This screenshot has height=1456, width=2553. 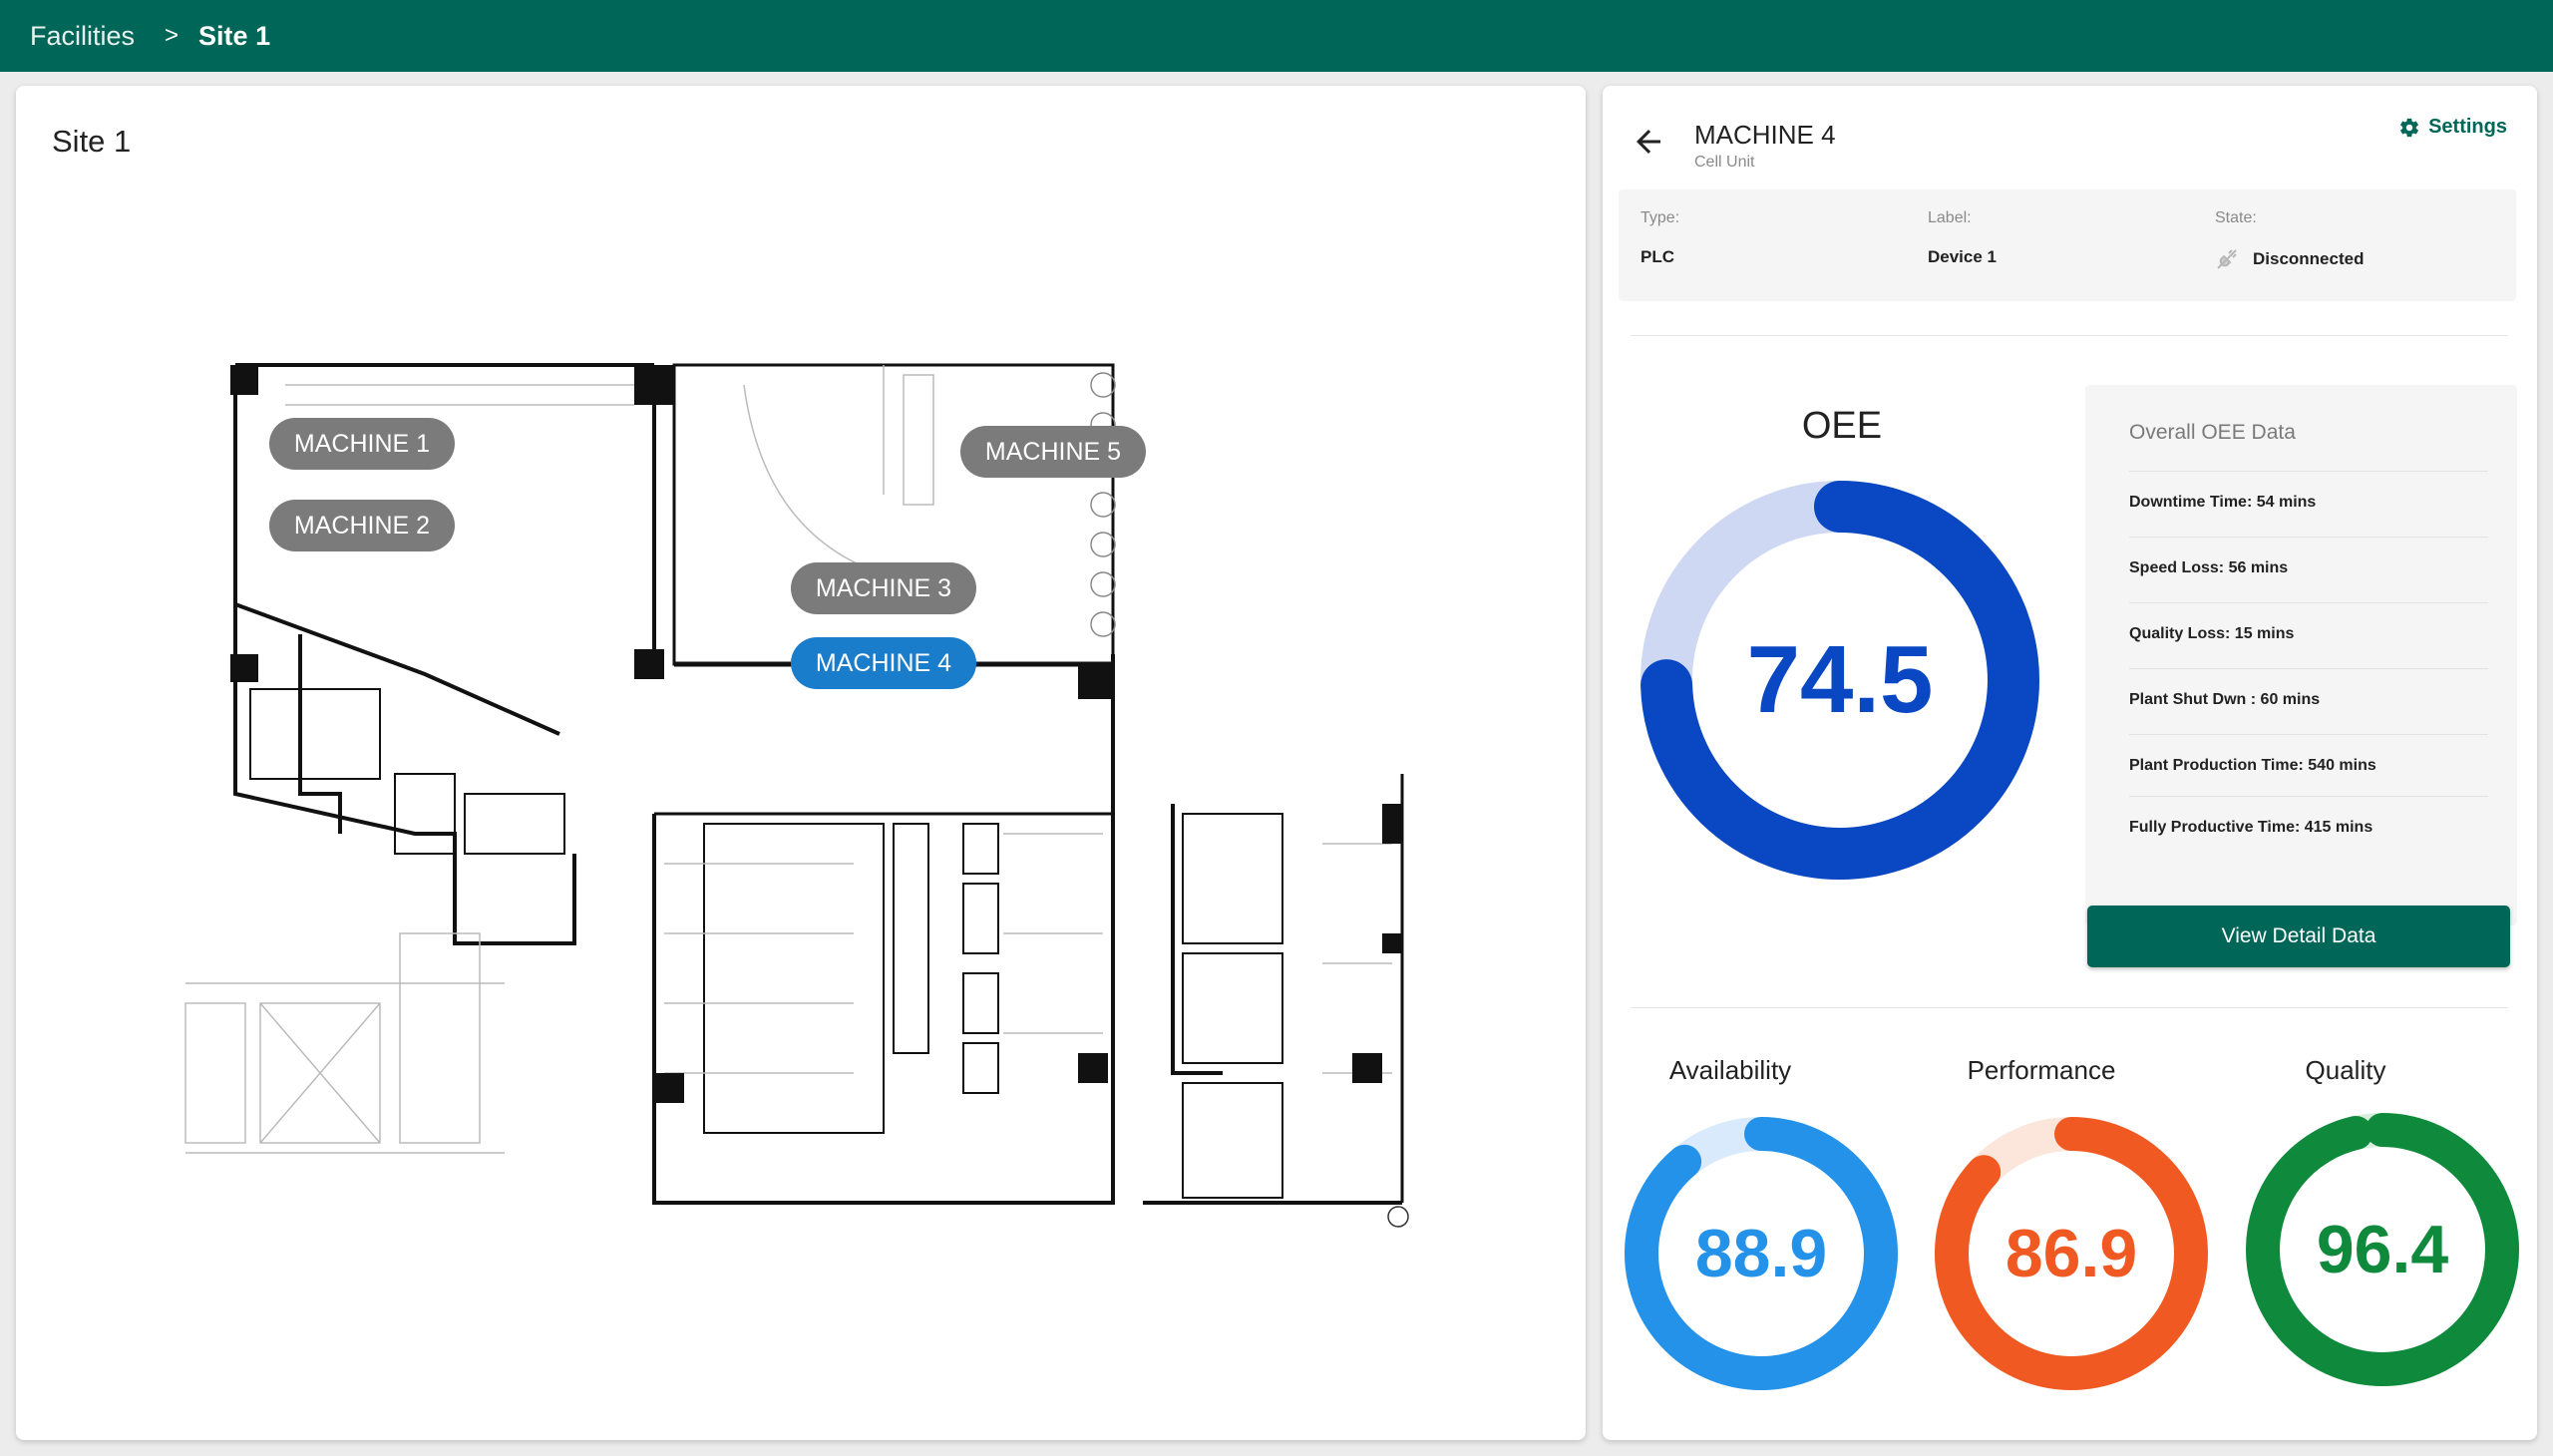 What do you see at coordinates (2410, 127) in the screenshot?
I see `gear-icon` at bounding box center [2410, 127].